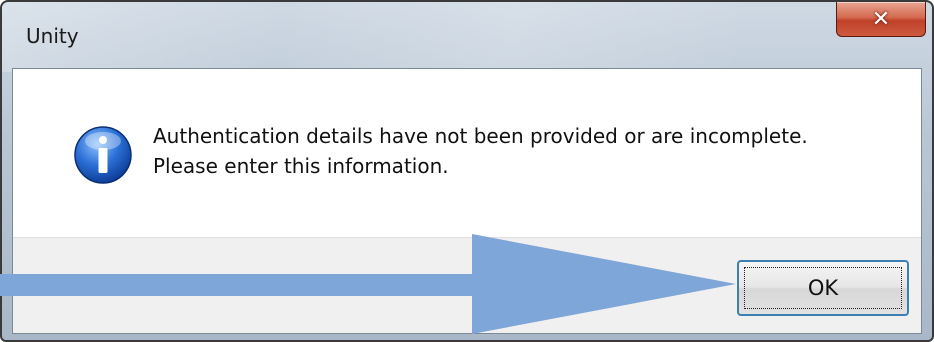 Image resolution: width=934 pixels, height=342 pixels. I want to click on ok-button-label: OK, so click(823, 288).